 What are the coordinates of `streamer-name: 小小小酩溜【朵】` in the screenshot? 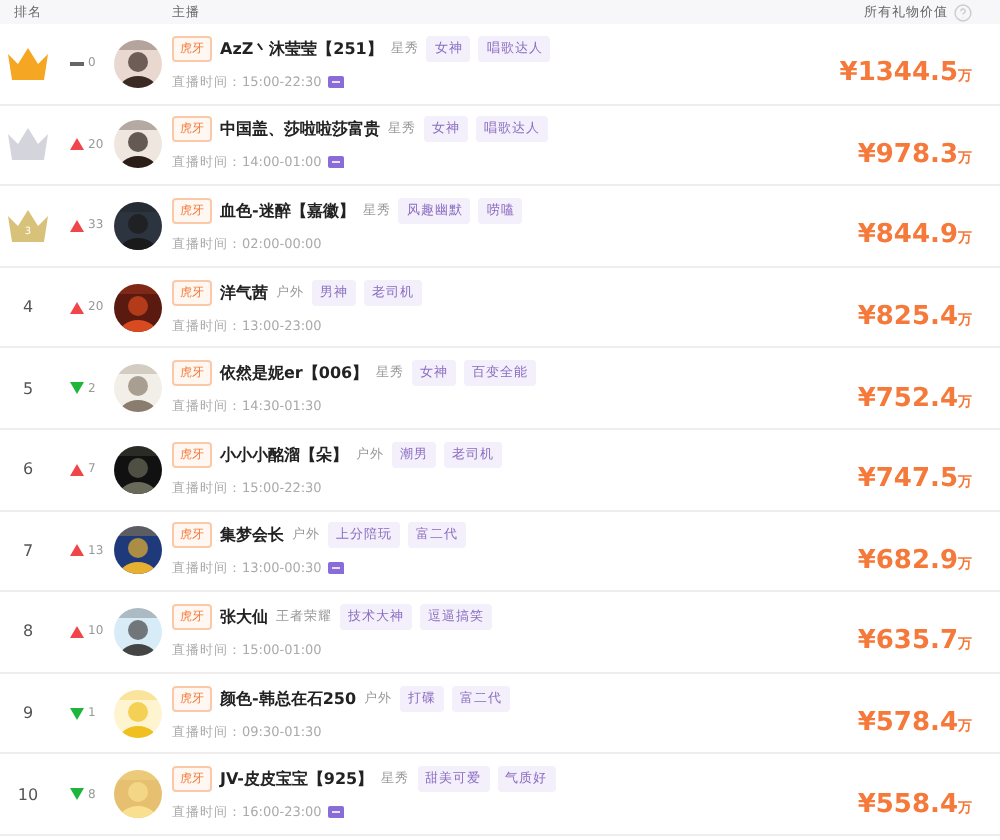 It's located at (284, 454).